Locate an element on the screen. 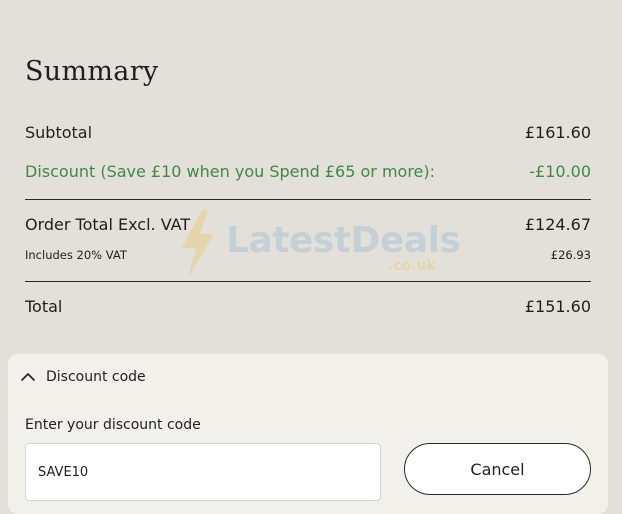  discount-code-toggle-label: Discount code is located at coordinates (96, 377).